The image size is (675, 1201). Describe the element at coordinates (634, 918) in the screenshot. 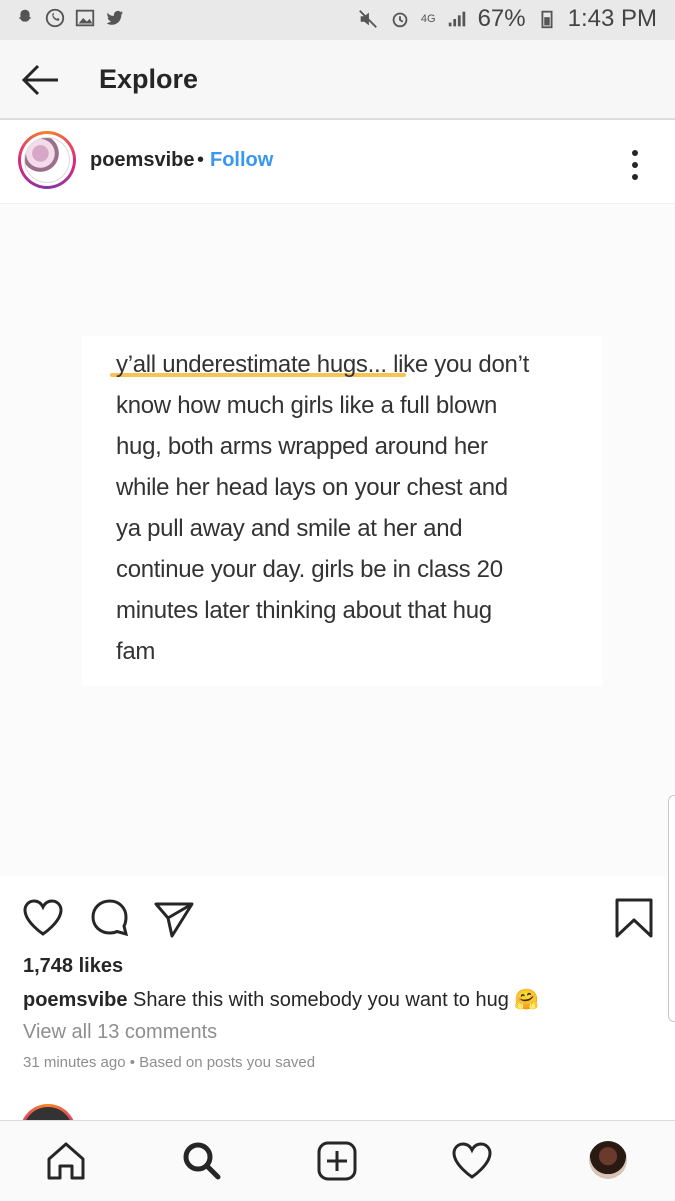

I see `bookmark-icon` at that location.